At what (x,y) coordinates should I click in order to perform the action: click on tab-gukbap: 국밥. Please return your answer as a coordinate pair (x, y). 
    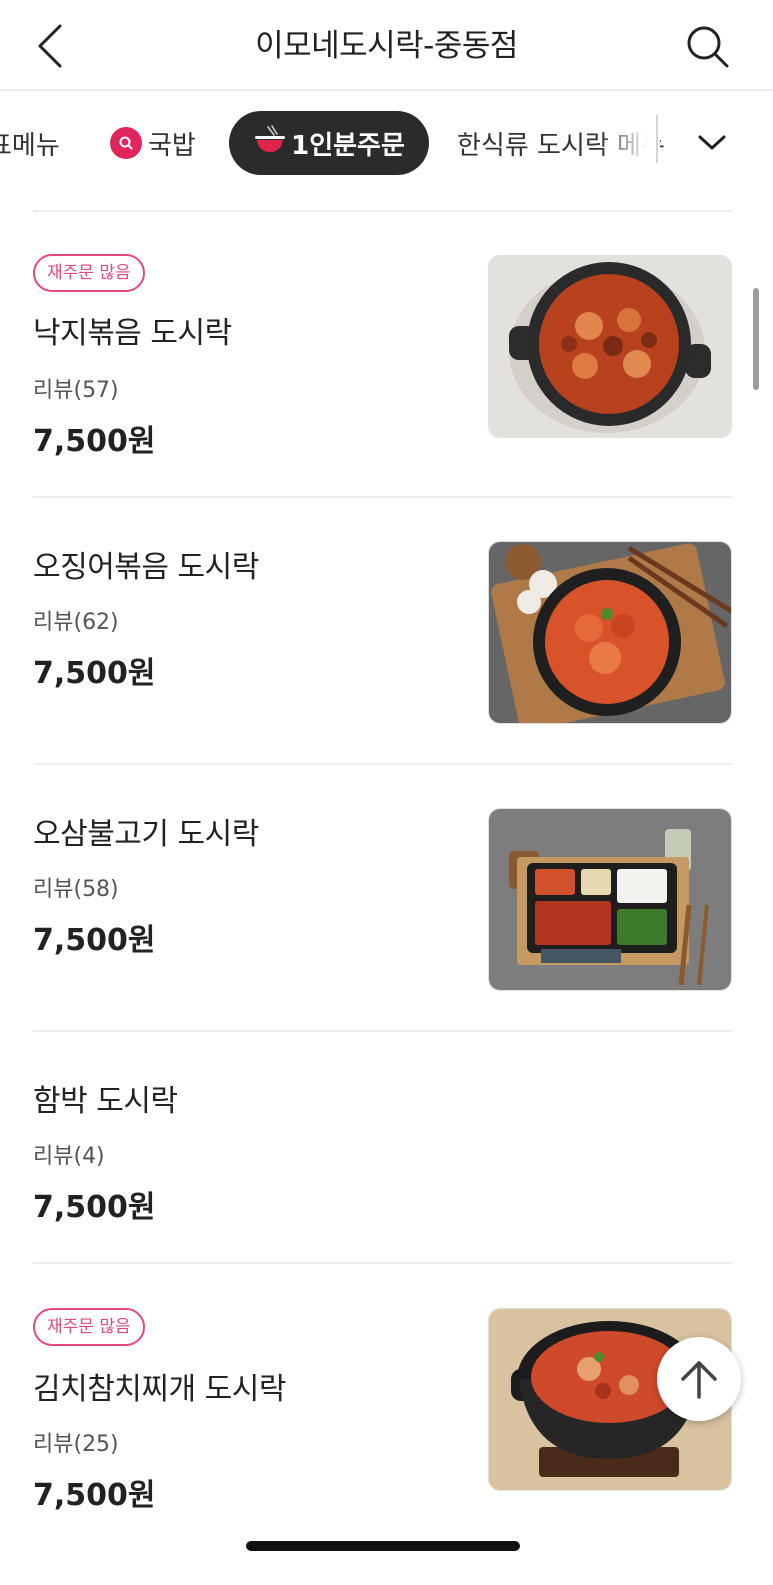
    Looking at the image, I should click on (153, 143).